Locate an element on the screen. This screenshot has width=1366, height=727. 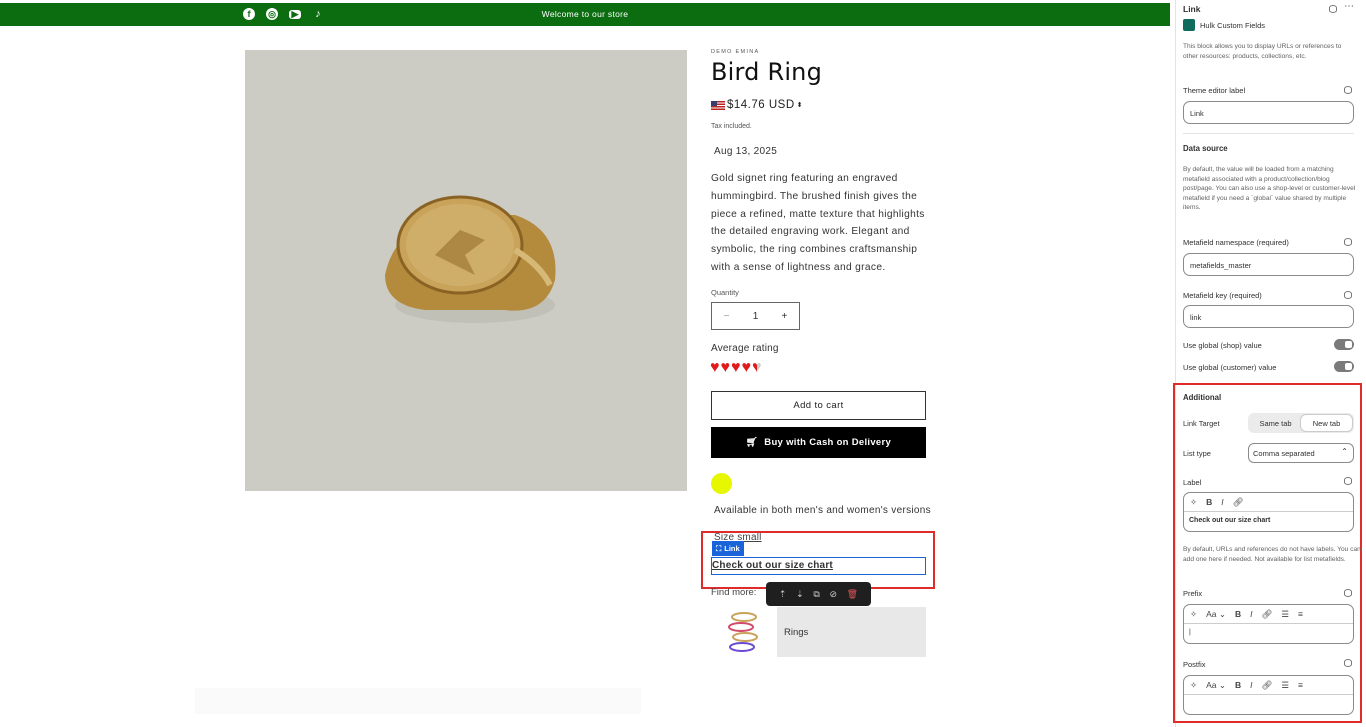
link-target-toggle: Same tab New tab is located at coordinates (1301, 423).